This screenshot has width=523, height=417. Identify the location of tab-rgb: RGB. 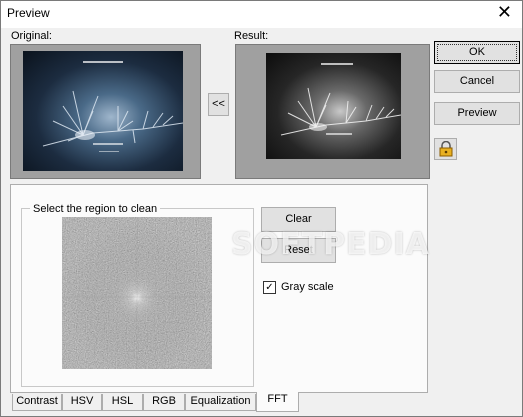
(164, 402).